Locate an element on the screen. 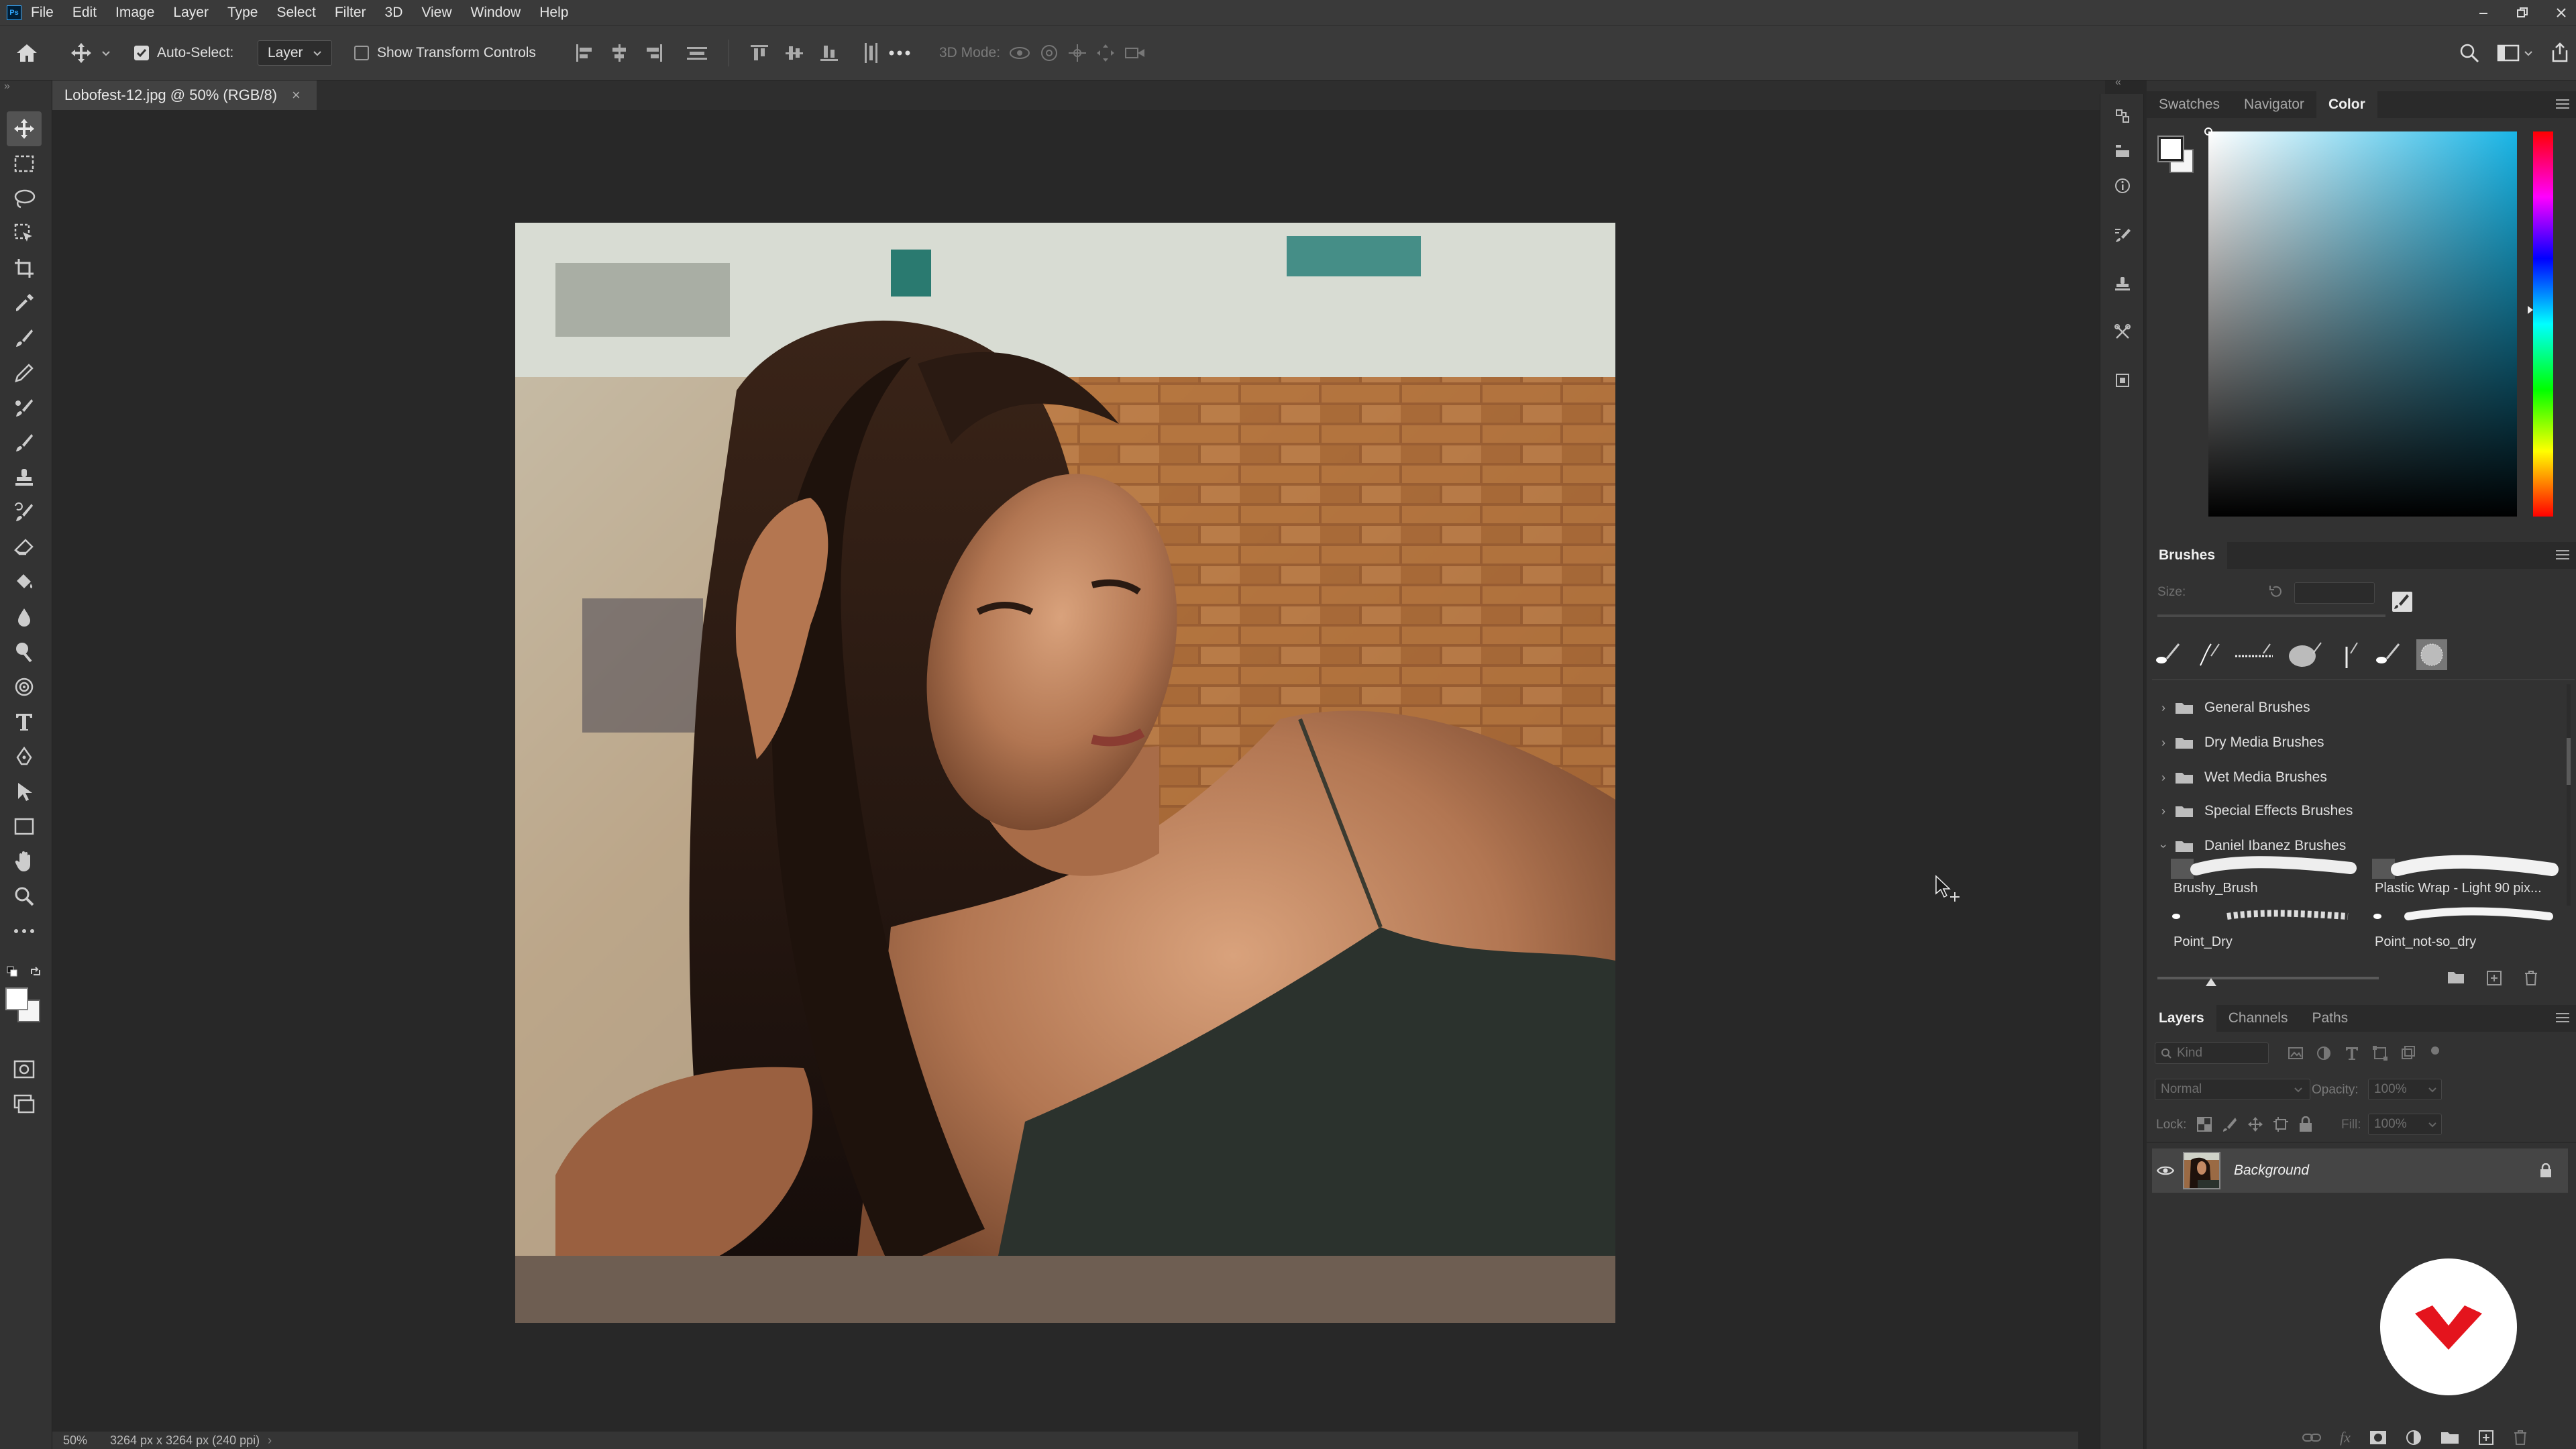 The width and height of the screenshot is (2576, 1449). more-options-button is located at coordinates (899, 52).